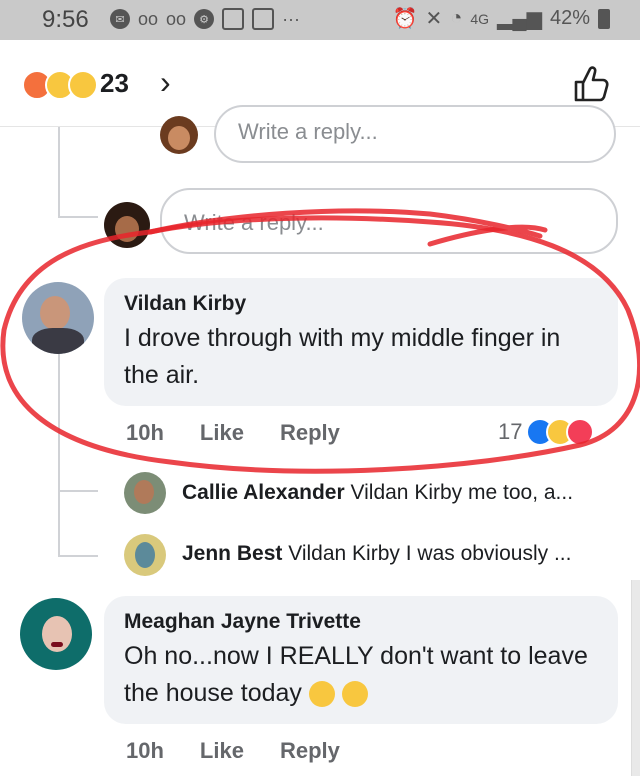 The width and height of the screenshot is (640, 776). What do you see at coordinates (591, 86) in the screenshot?
I see `like-button-icon` at bounding box center [591, 86].